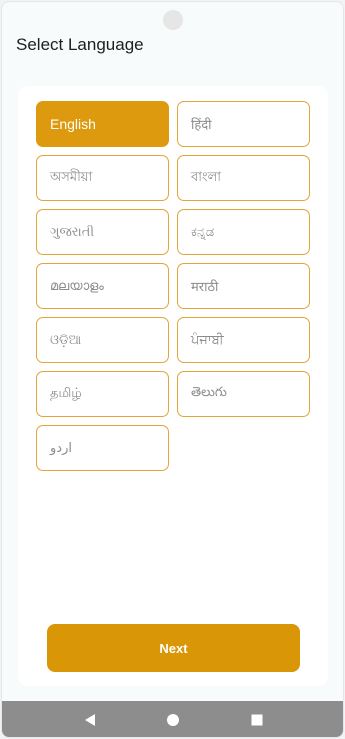  What do you see at coordinates (102, 340) in the screenshot?
I see `language-option-odia: ଓଡ଼ିଆ` at bounding box center [102, 340].